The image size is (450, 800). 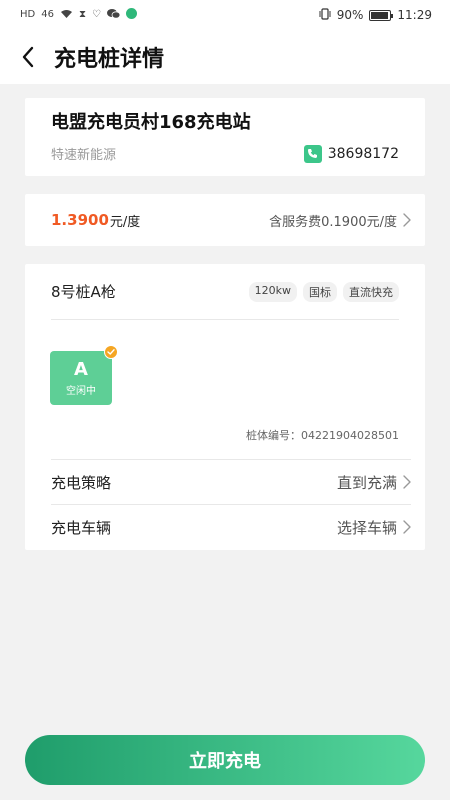 What do you see at coordinates (333, 222) in the screenshot?
I see `service-fee: 含服务费0.1900元/度` at bounding box center [333, 222].